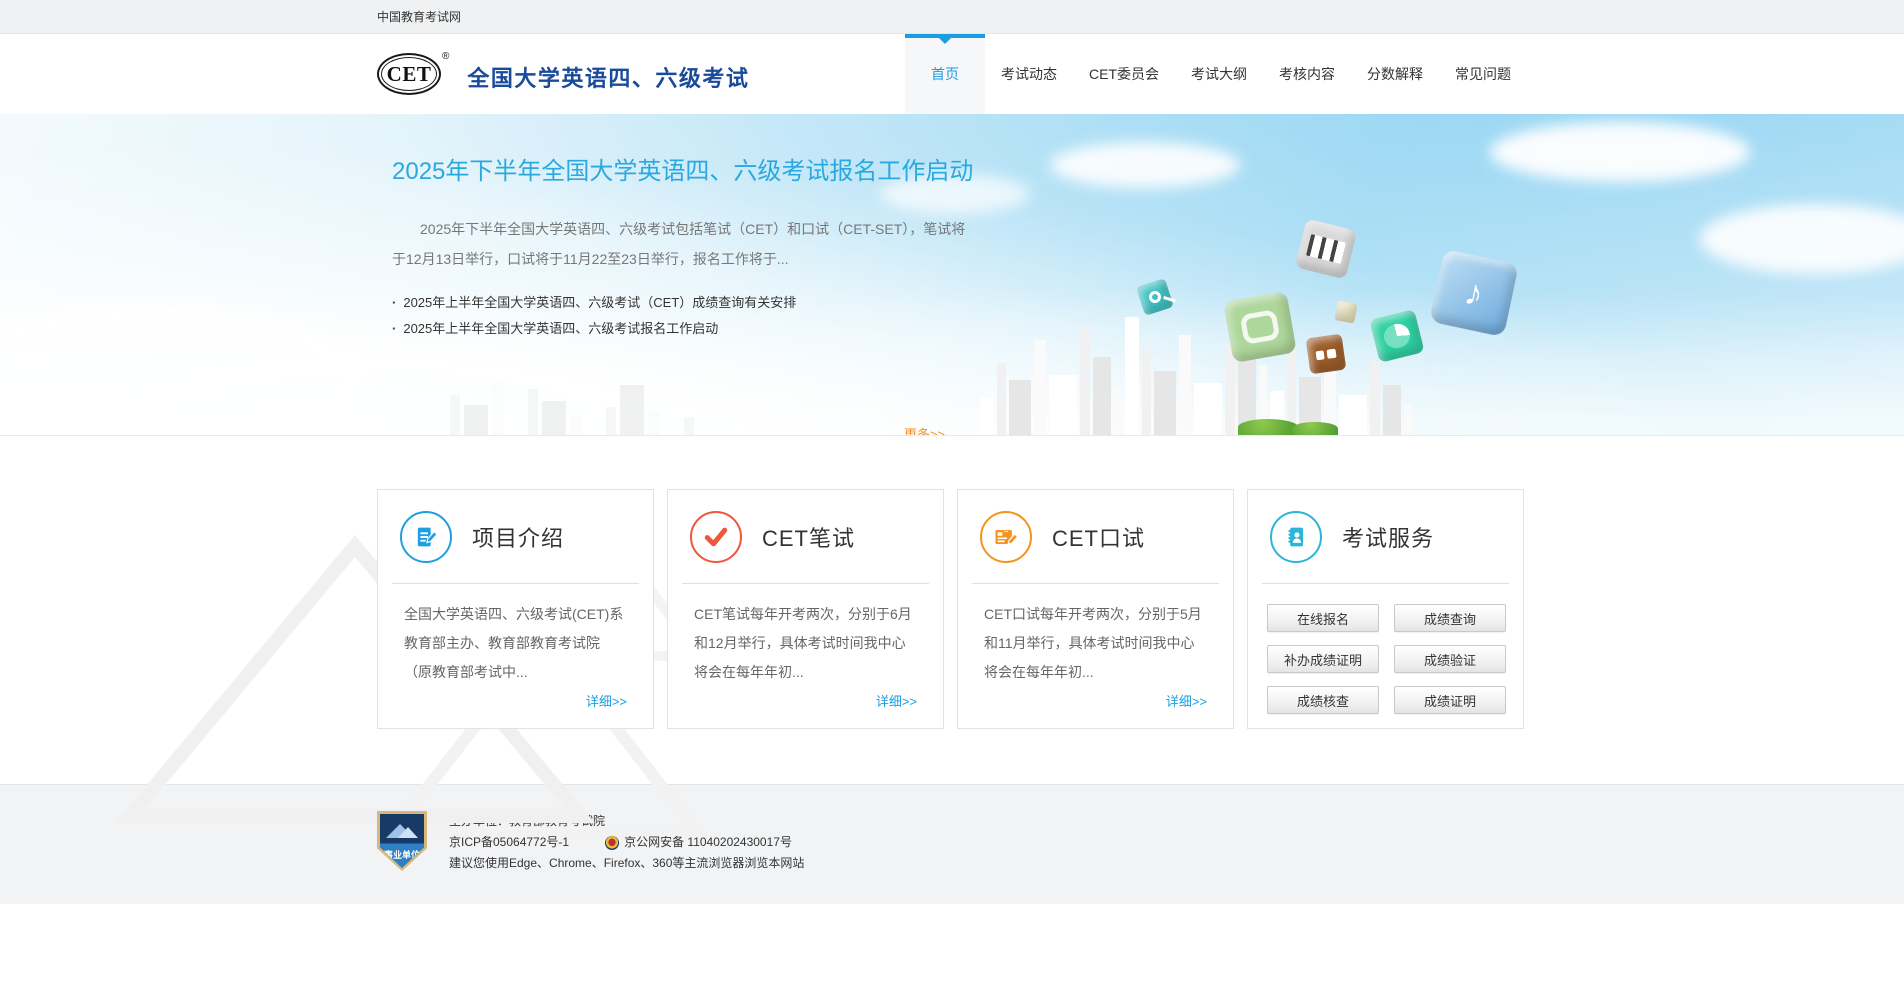 This screenshot has height=985, width=1904. I want to click on site-title: 全国大学英语四、六级考试, so click(608, 78).